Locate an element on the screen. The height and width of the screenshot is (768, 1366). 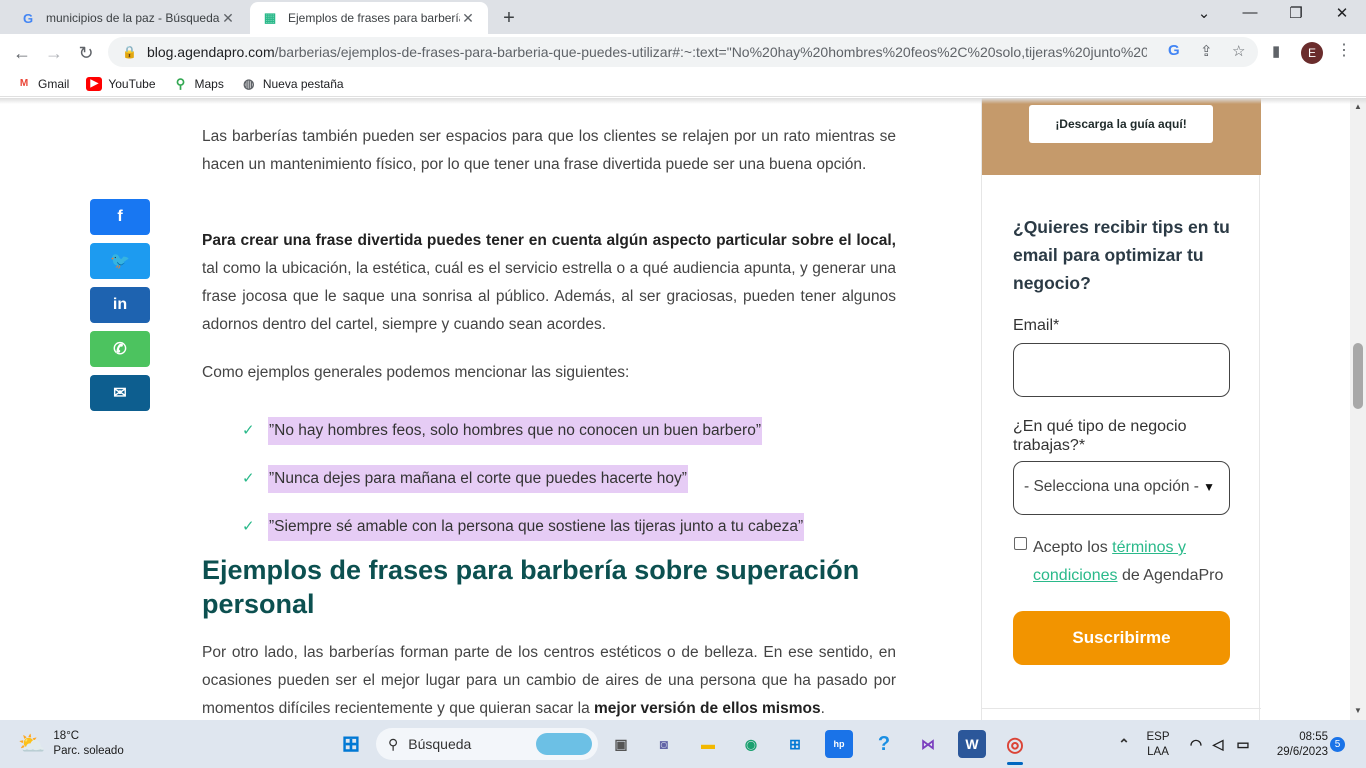
email-label: Email* is located at coordinates (1036, 326).